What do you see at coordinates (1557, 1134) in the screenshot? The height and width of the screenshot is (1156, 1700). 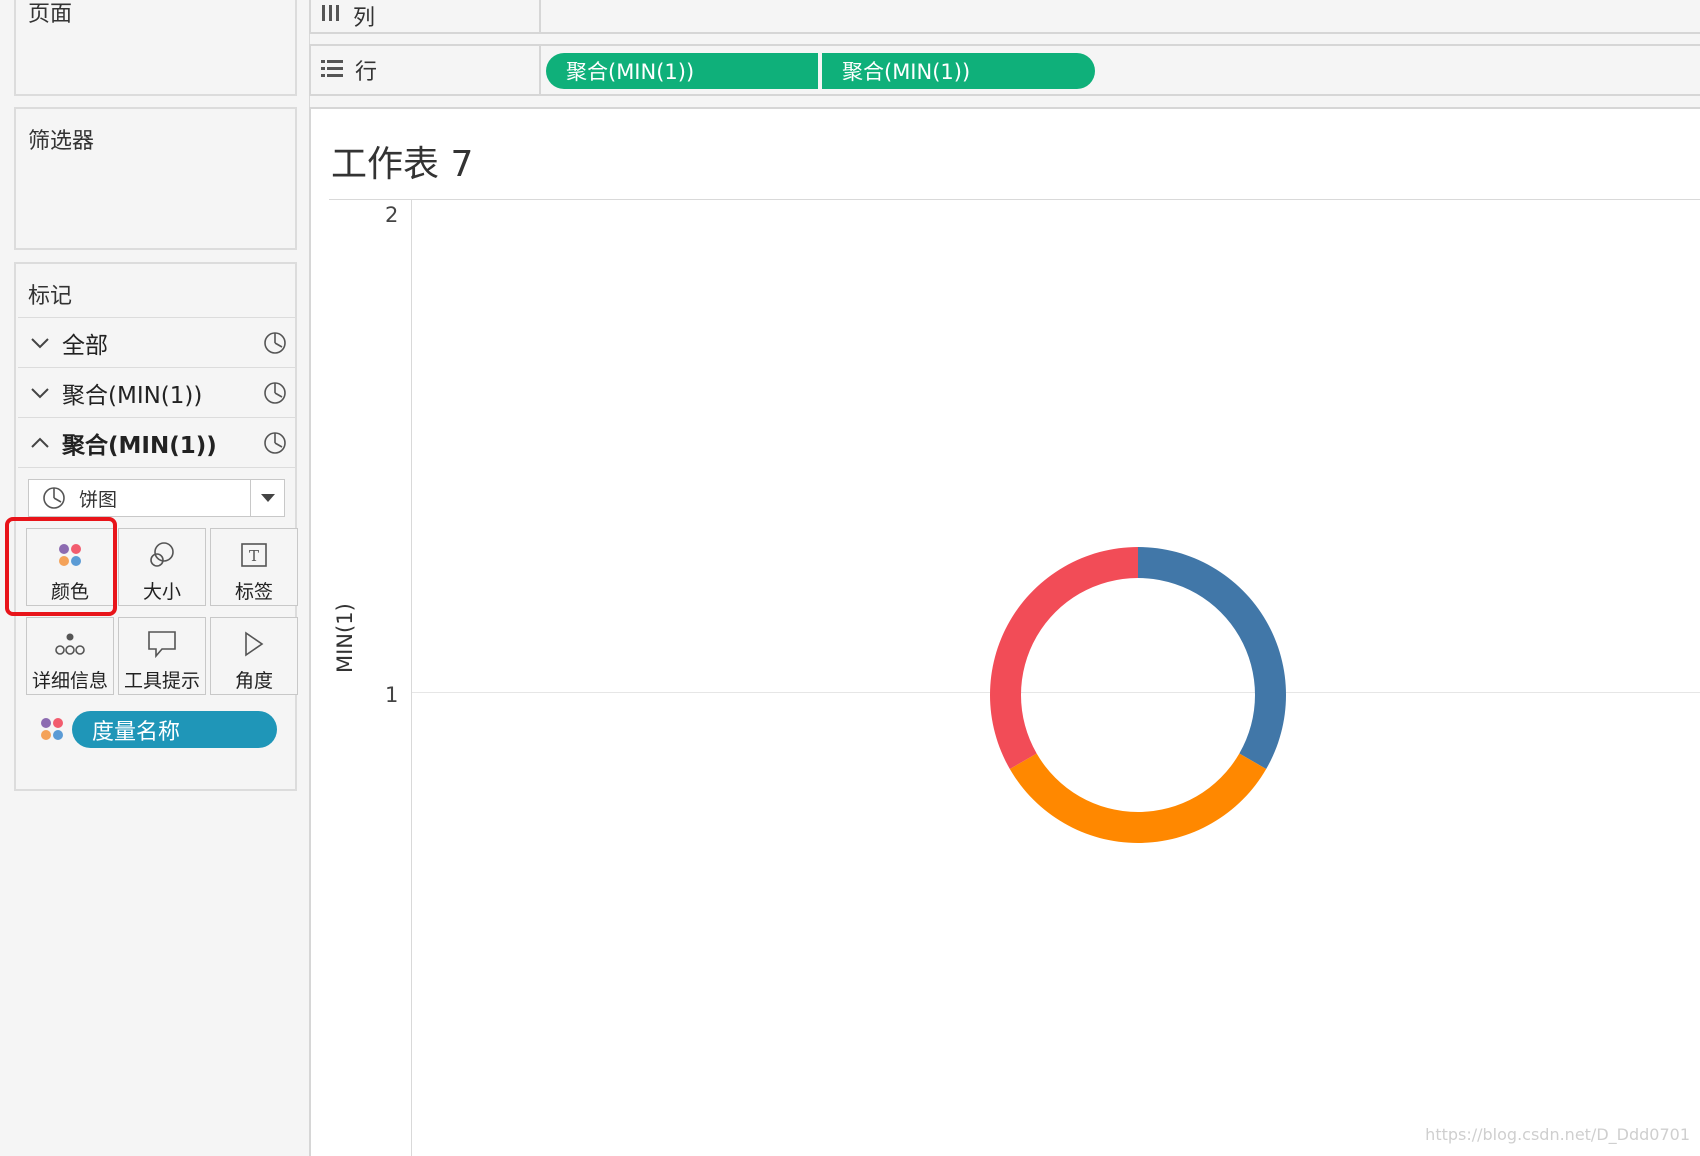 I see `watermark: https://blog.csdn.net/D_Ddd0701` at bounding box center [1557, 1134].